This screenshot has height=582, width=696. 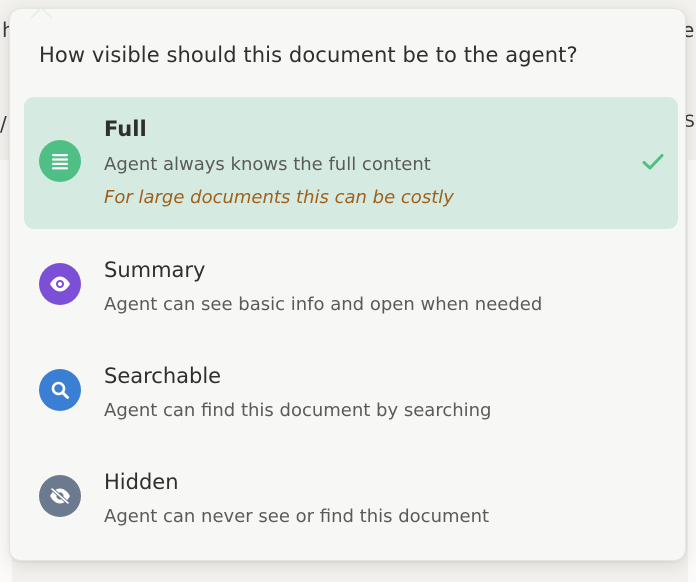 What do you see at coordinates (155, 270) in the screenshot?
I see `option-title: Summary` at bounding box center [155, 270].